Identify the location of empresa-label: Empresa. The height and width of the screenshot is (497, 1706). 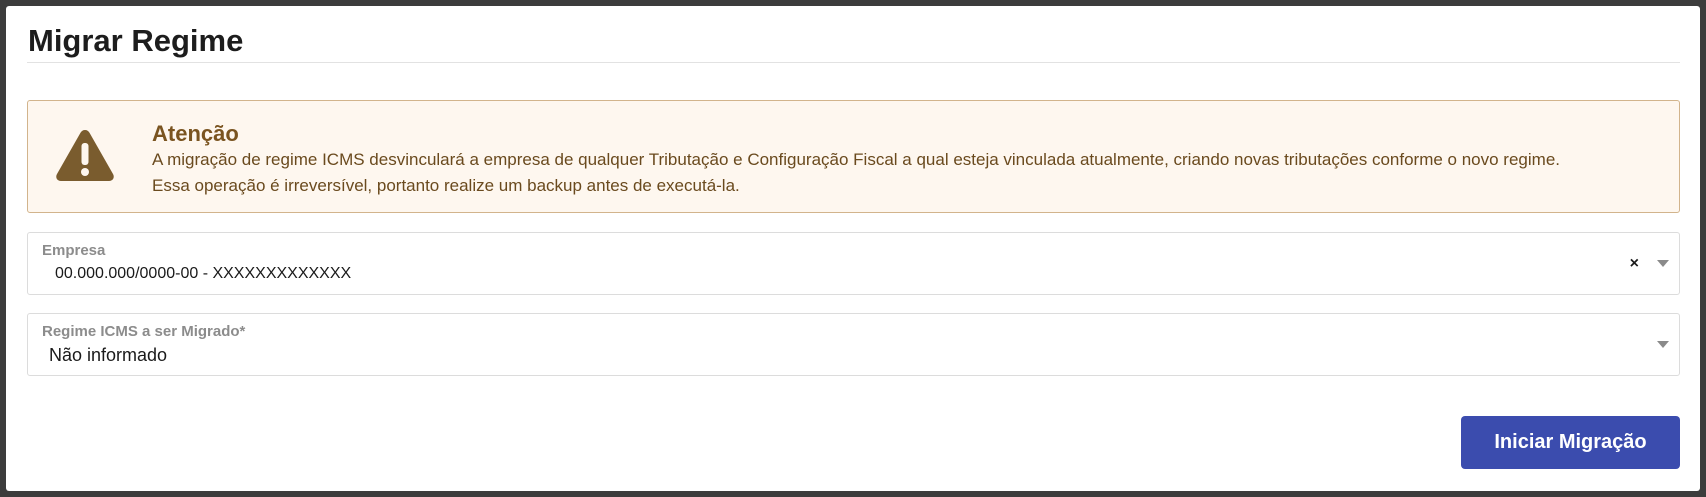
(74, 250).